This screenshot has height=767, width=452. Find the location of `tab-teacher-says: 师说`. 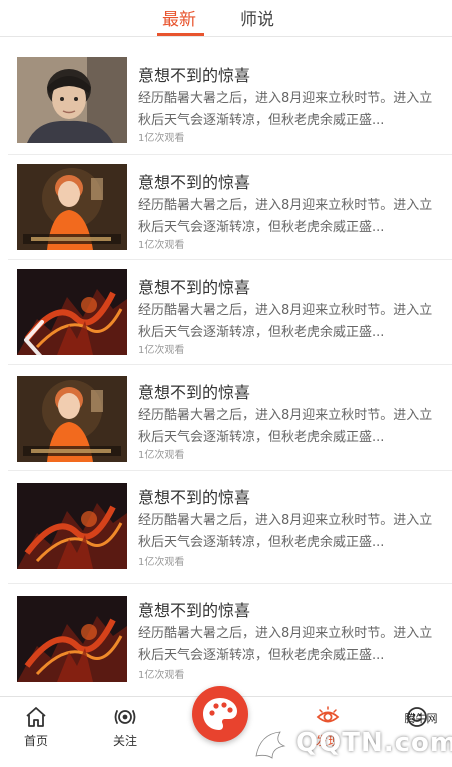

tab-teacher-says: 师说 is located at coordinates (257, 20).